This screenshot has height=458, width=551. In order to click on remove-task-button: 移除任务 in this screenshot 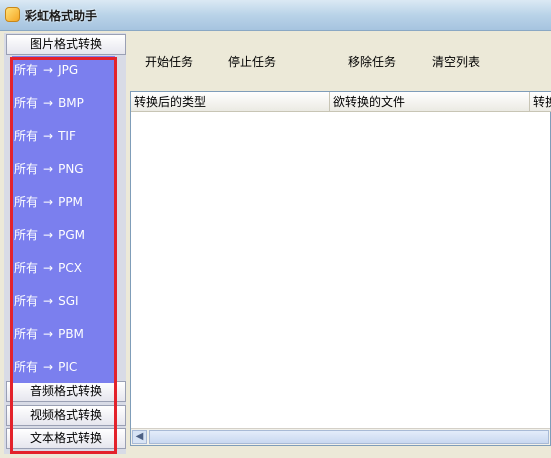, I will do `click(372, 61)`.